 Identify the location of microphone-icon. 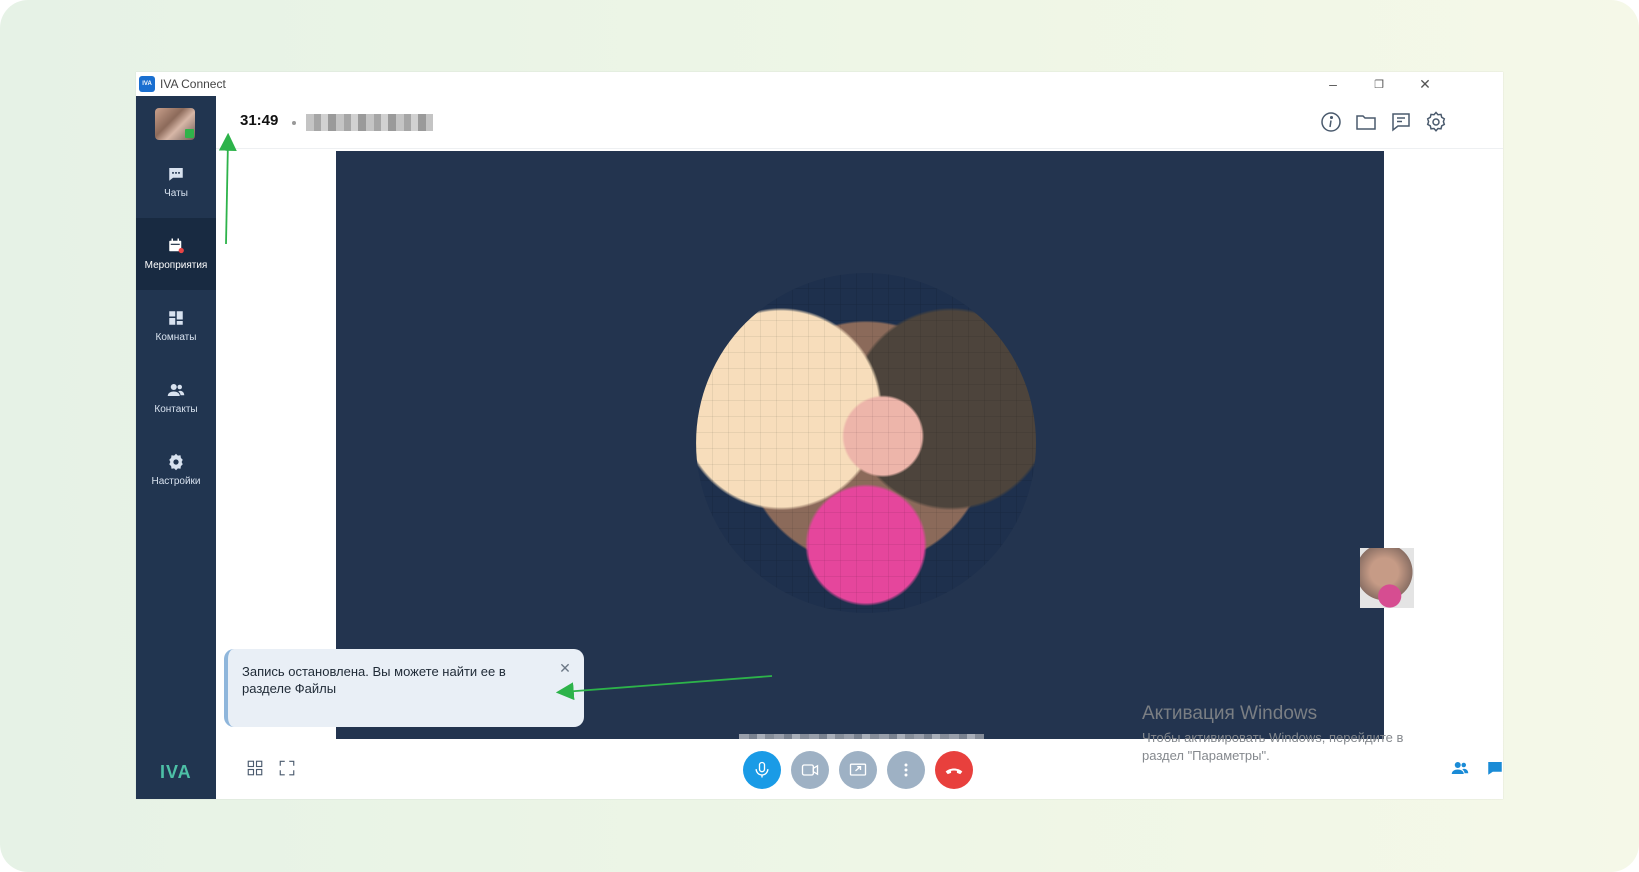
(762, 769).